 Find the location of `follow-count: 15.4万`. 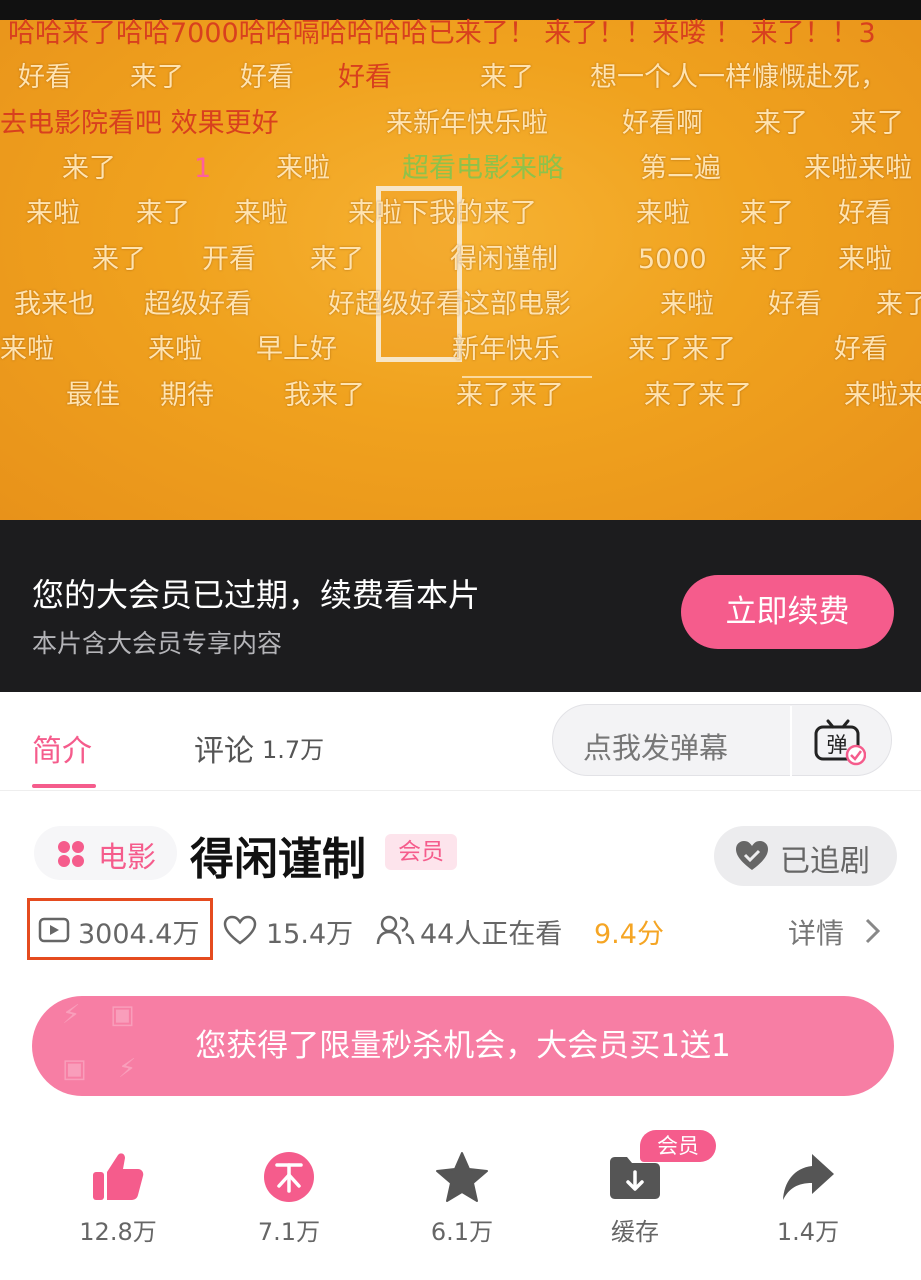

follow-count: 15.4万 is located at coordinates (310, 934).